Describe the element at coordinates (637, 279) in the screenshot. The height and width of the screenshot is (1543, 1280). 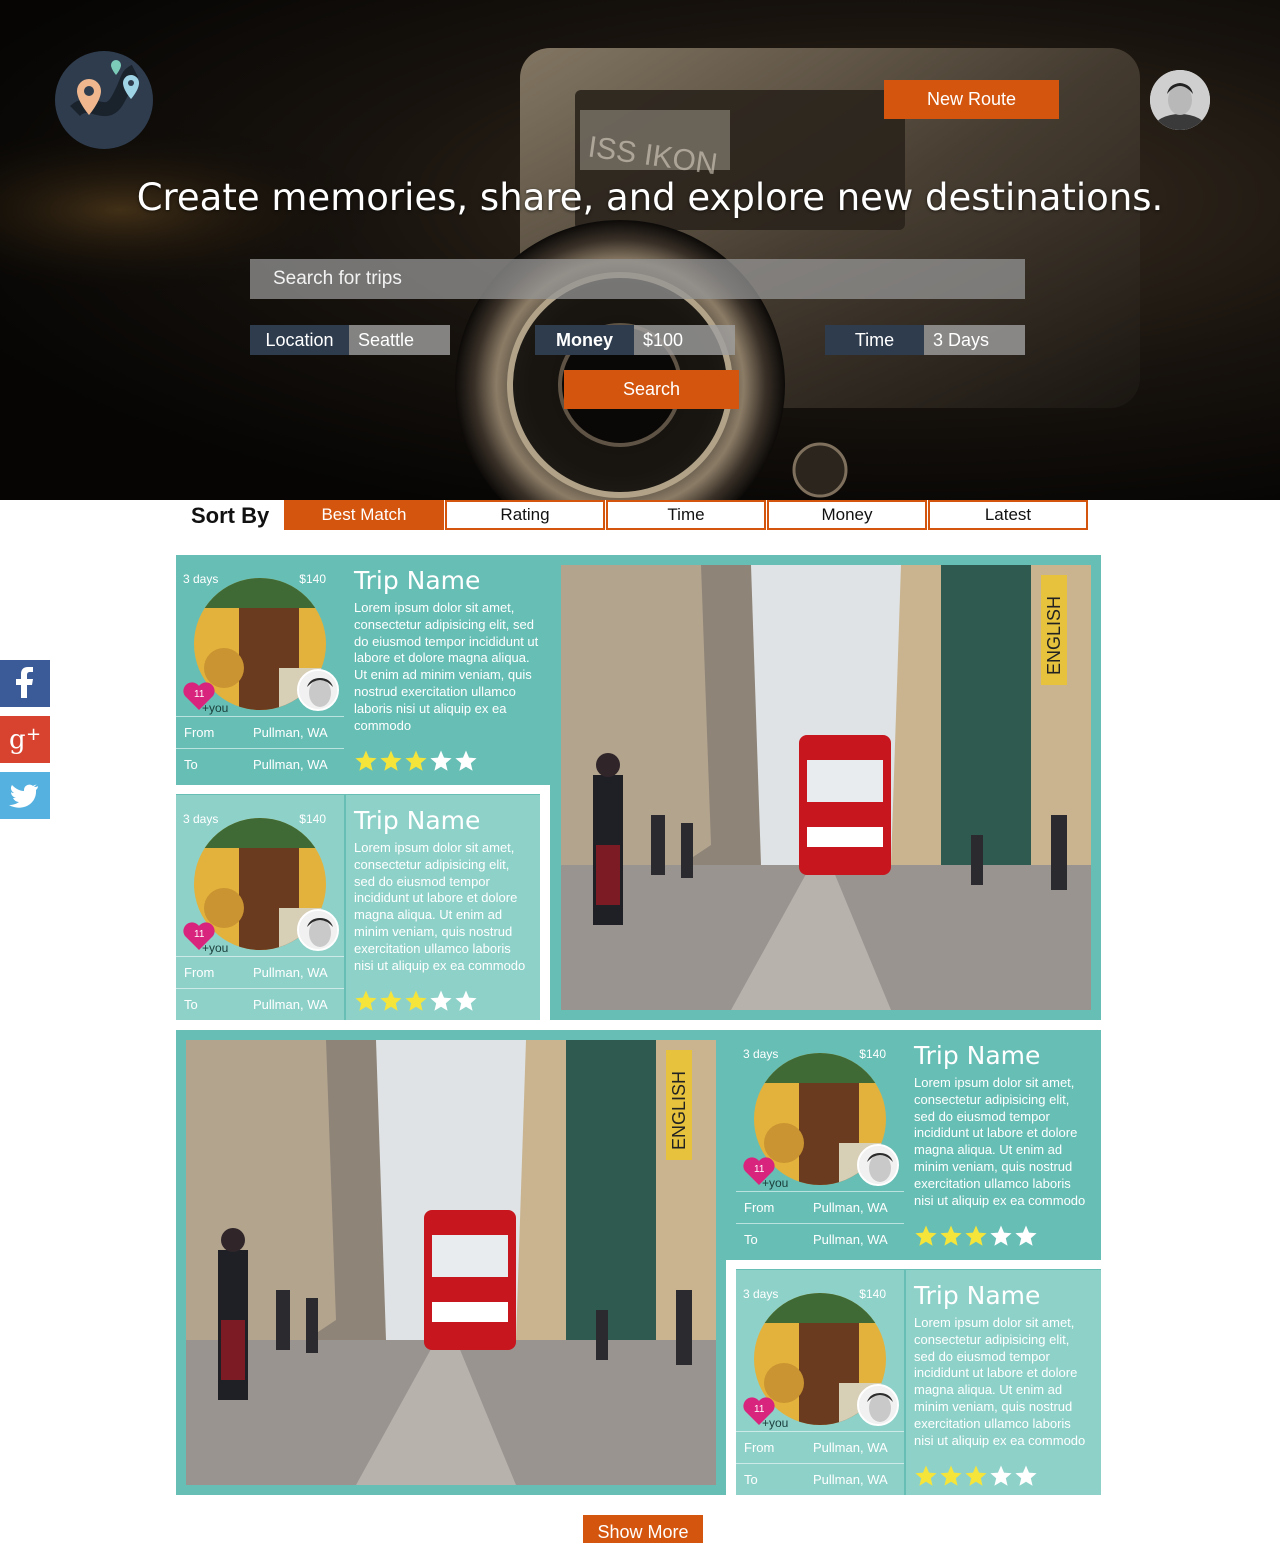
I see `trip-search-input` at that location.